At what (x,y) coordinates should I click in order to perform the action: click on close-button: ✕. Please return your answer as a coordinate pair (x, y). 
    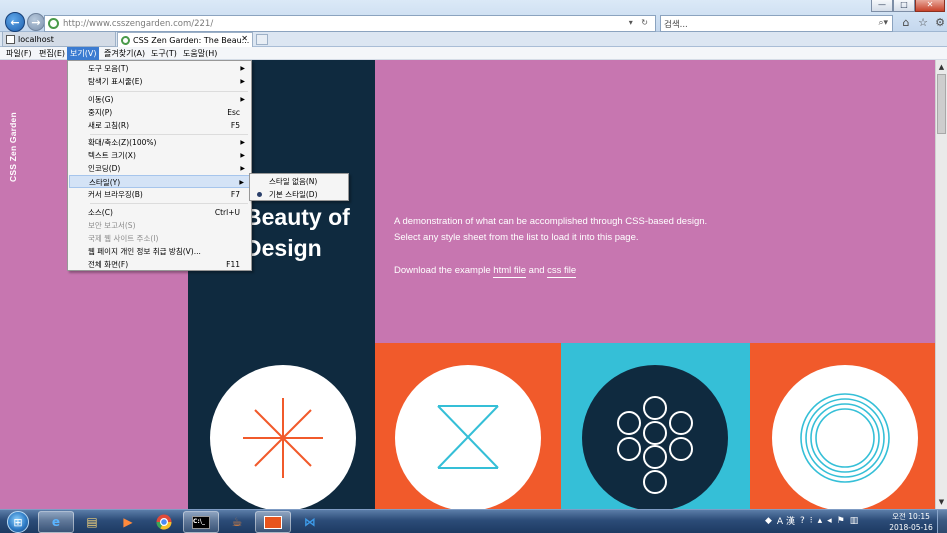
    Looking at the image, I should click on (930, 6).